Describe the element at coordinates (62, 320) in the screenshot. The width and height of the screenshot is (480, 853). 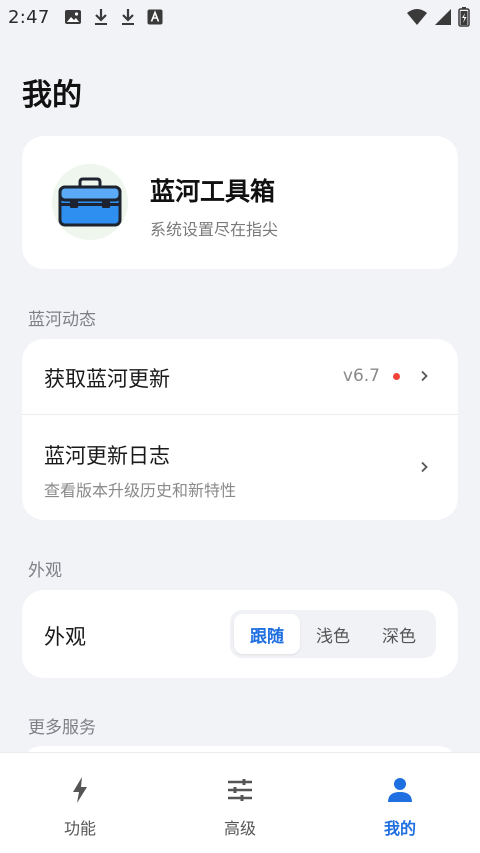
I see `section-label-dynamic: 蓝河动态` at that location.